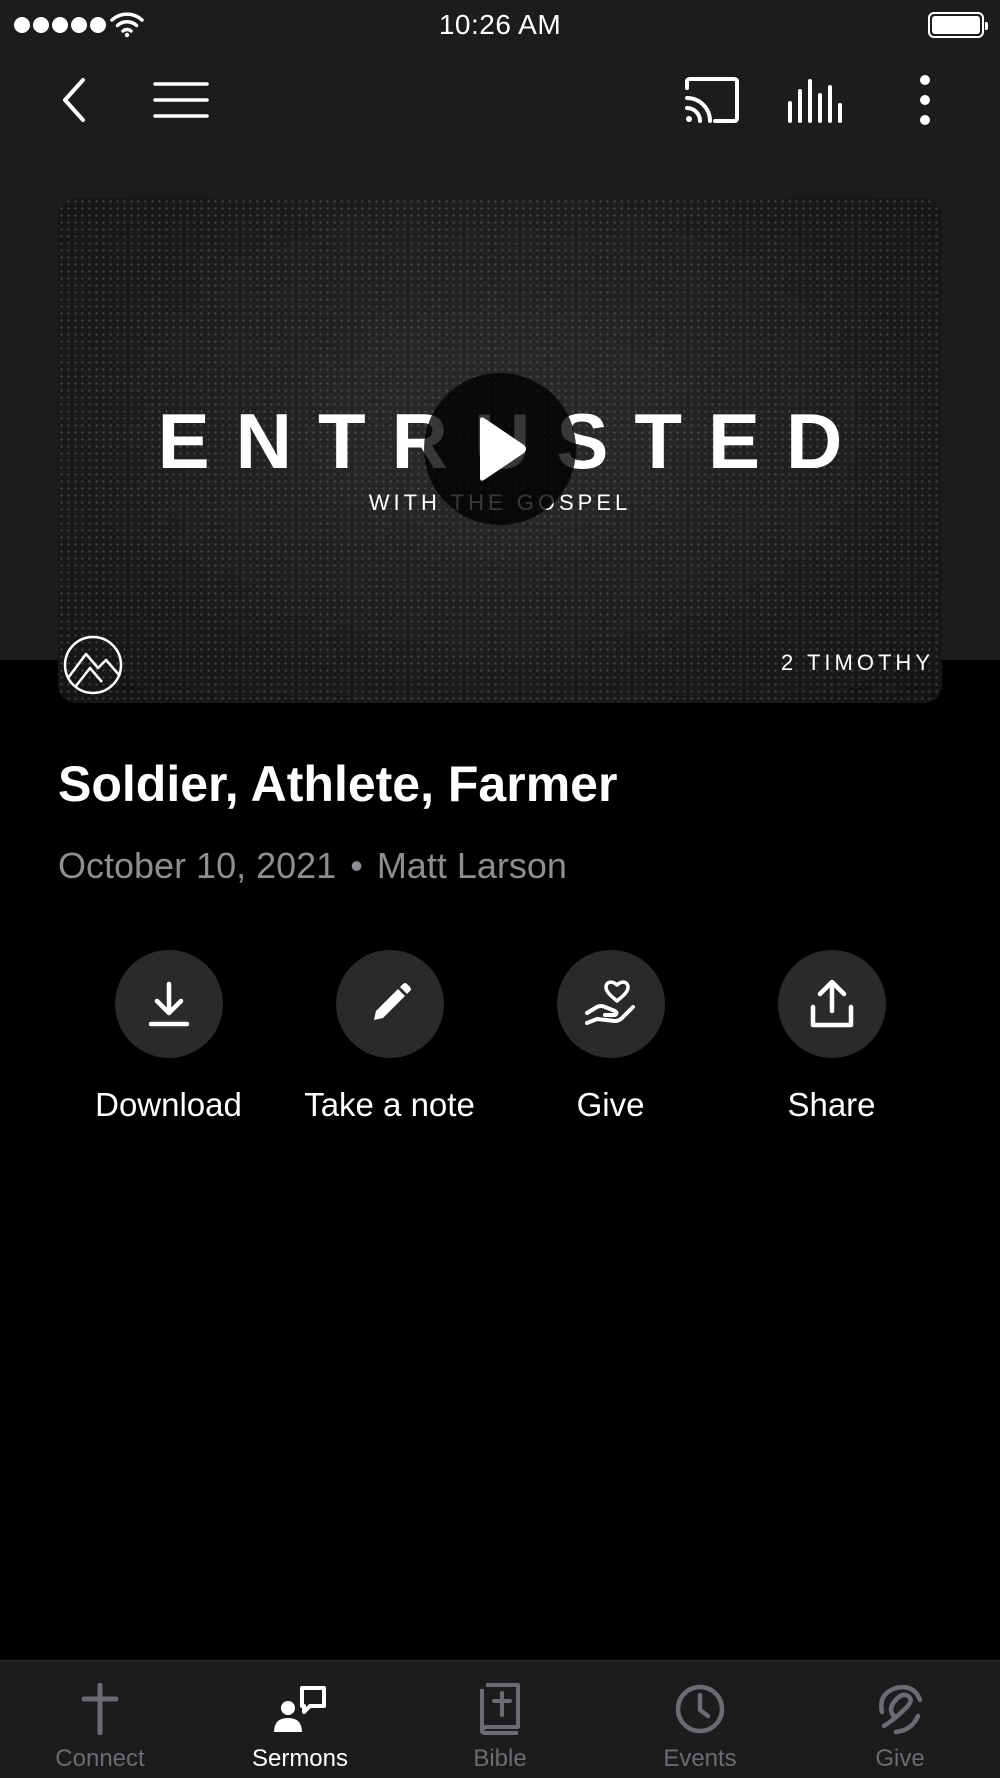 This screenshot has height=1778, width=1000. I want to click on take-note-button: Take a note, so click(389, 1037).